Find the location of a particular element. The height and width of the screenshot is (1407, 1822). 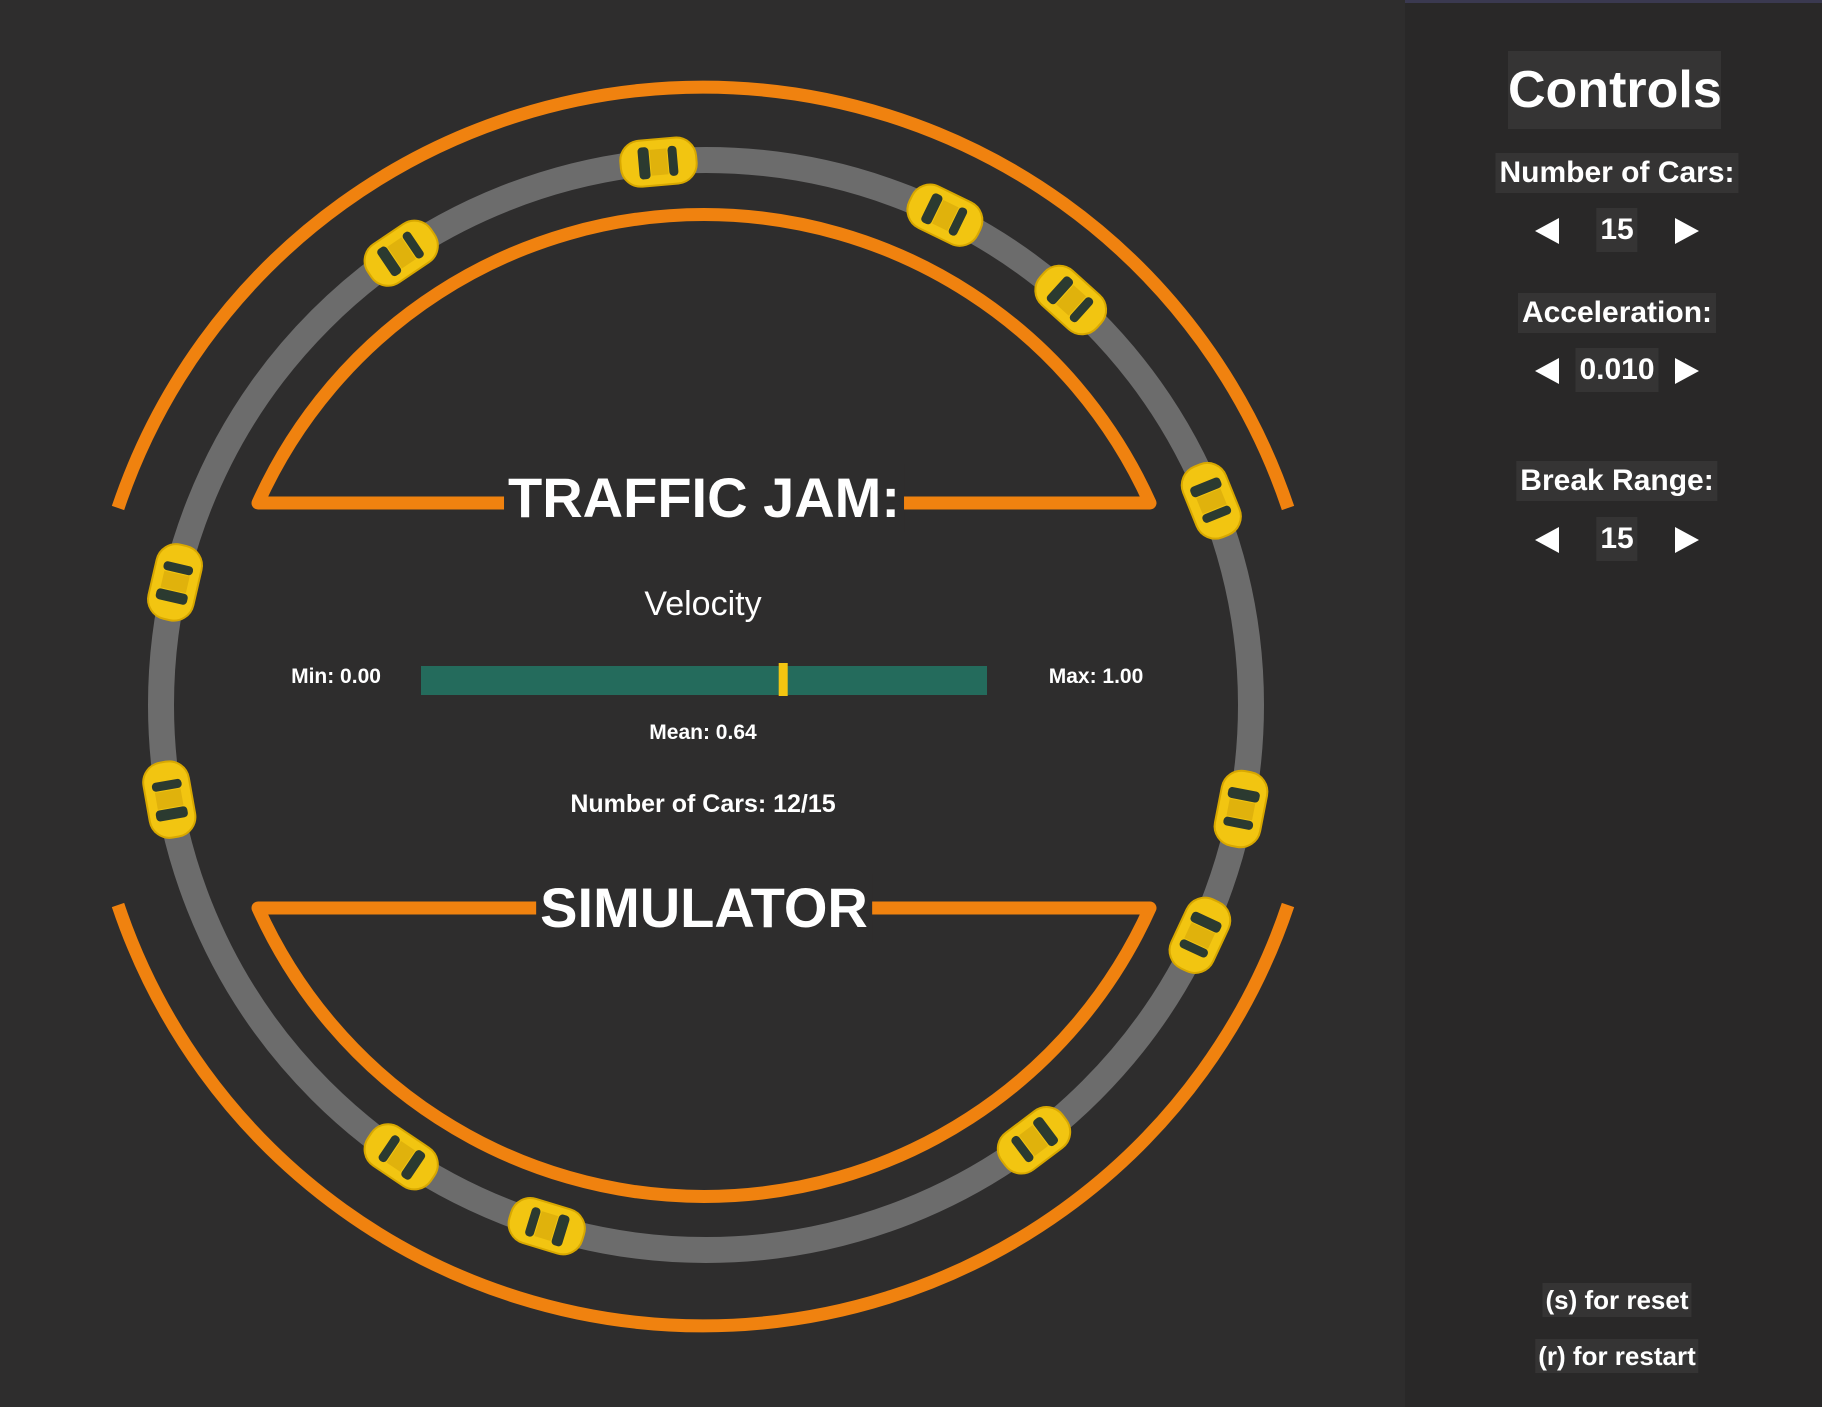

controls-title: Controls is located at coordinates (1615, 90).